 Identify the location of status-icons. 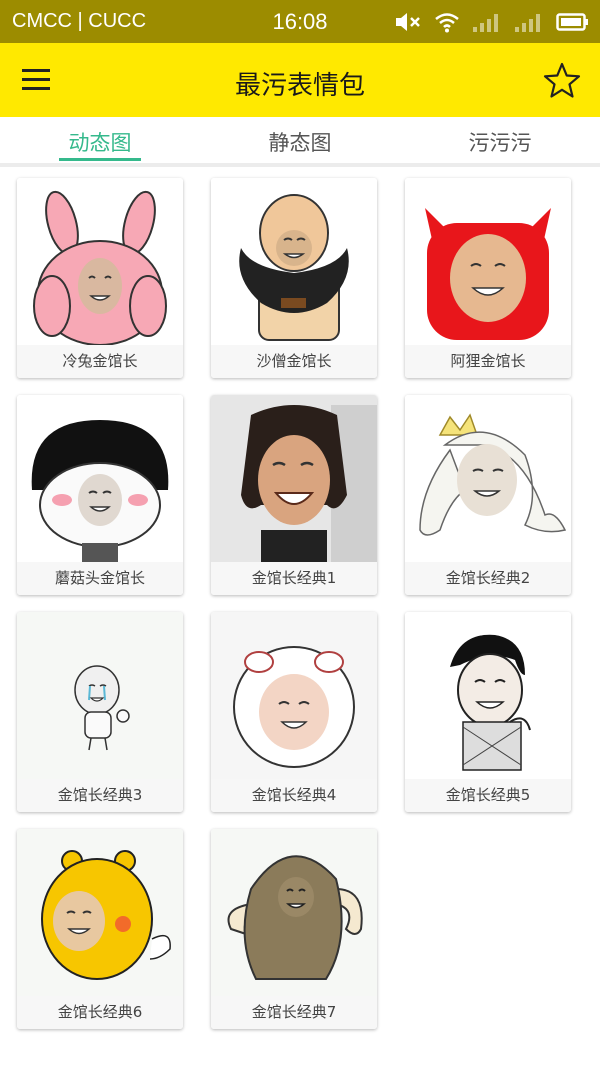
(492, 22).